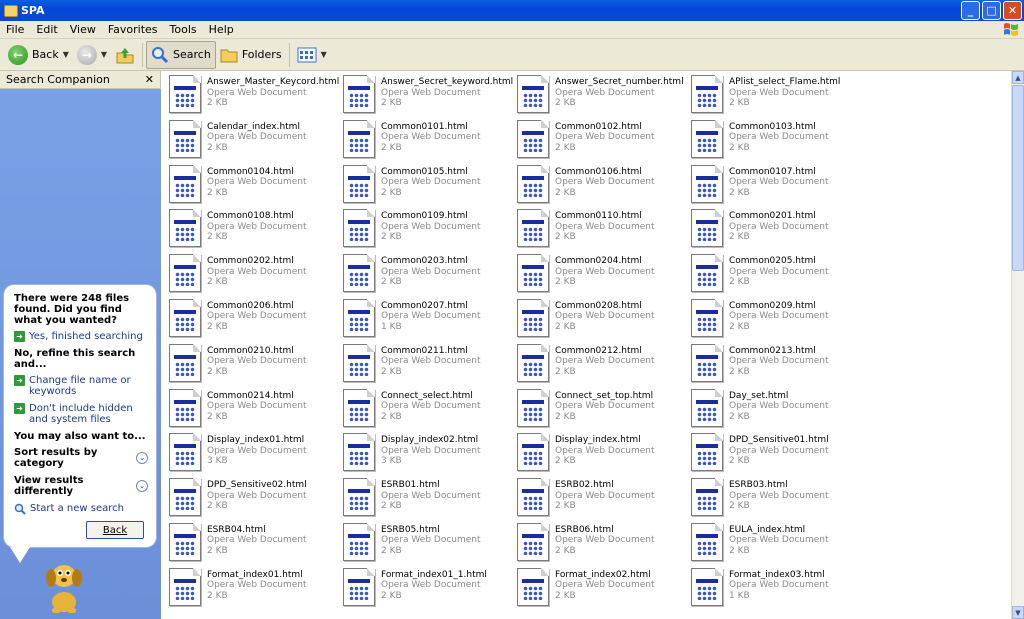  Describe the element at coordinates (149, 79) in the screenshot. I see `close-pane-icon: ✕` at that location.